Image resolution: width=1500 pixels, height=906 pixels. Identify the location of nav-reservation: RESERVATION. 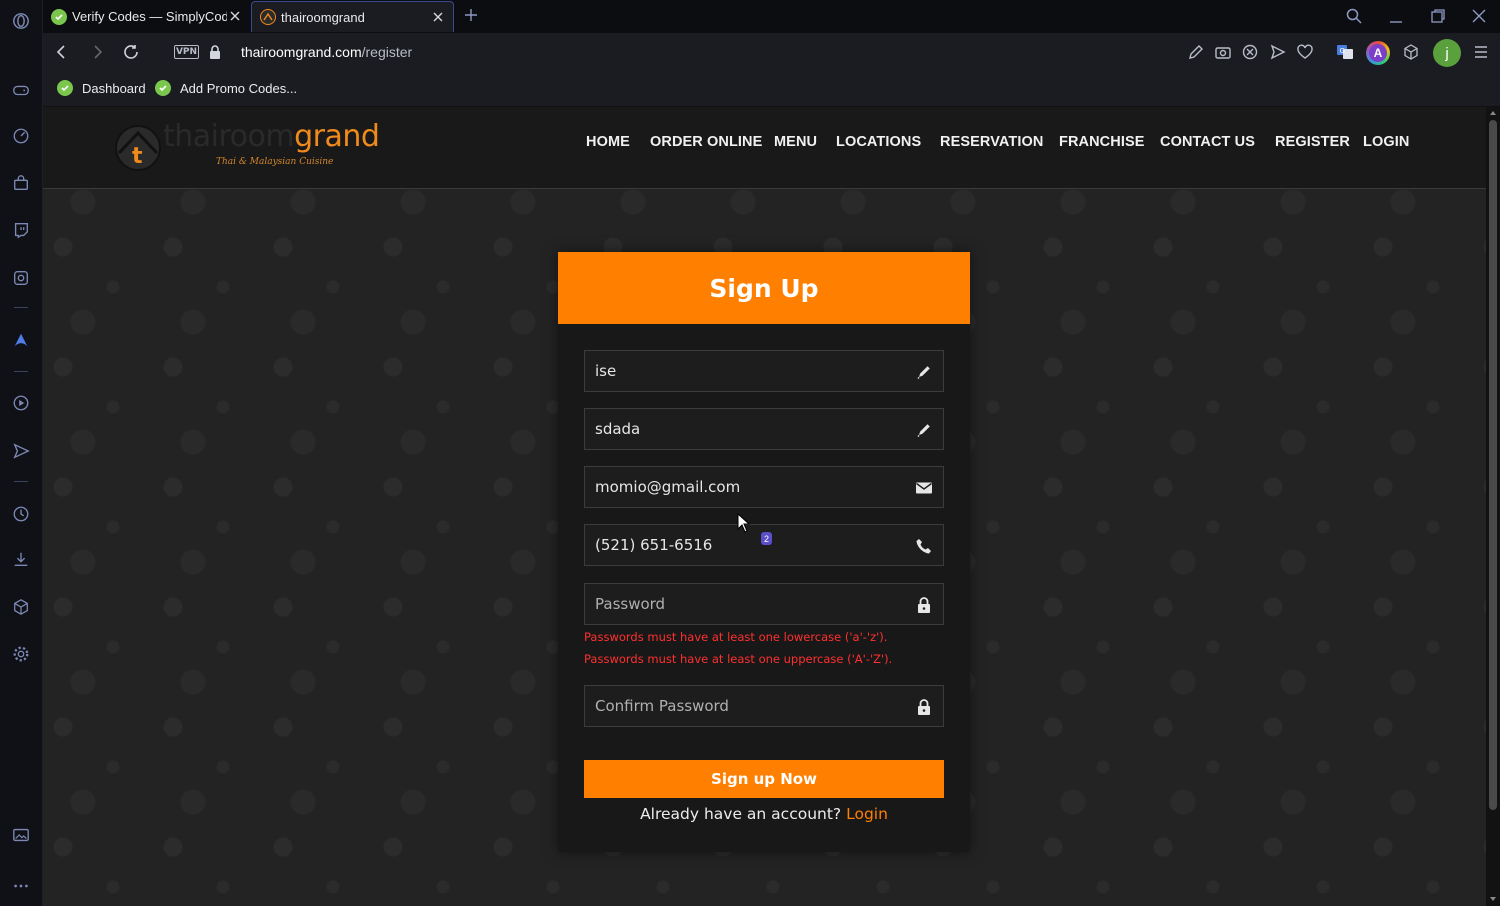
(991, 142).